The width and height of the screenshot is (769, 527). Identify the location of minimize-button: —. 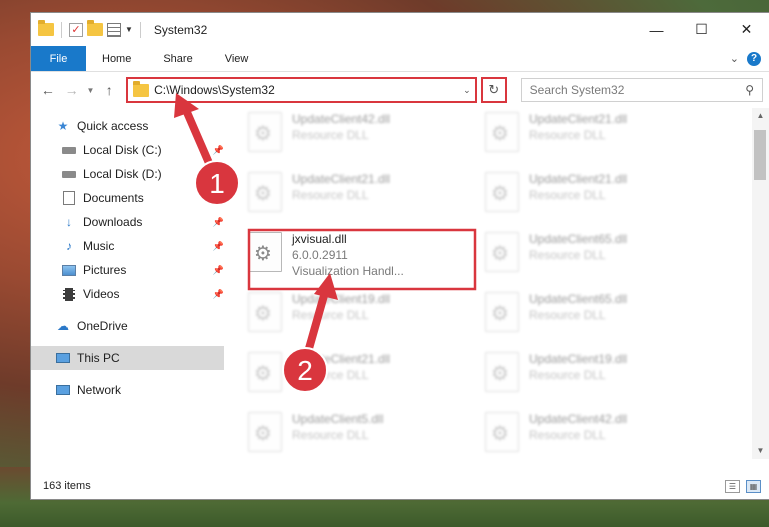
(656, 29).